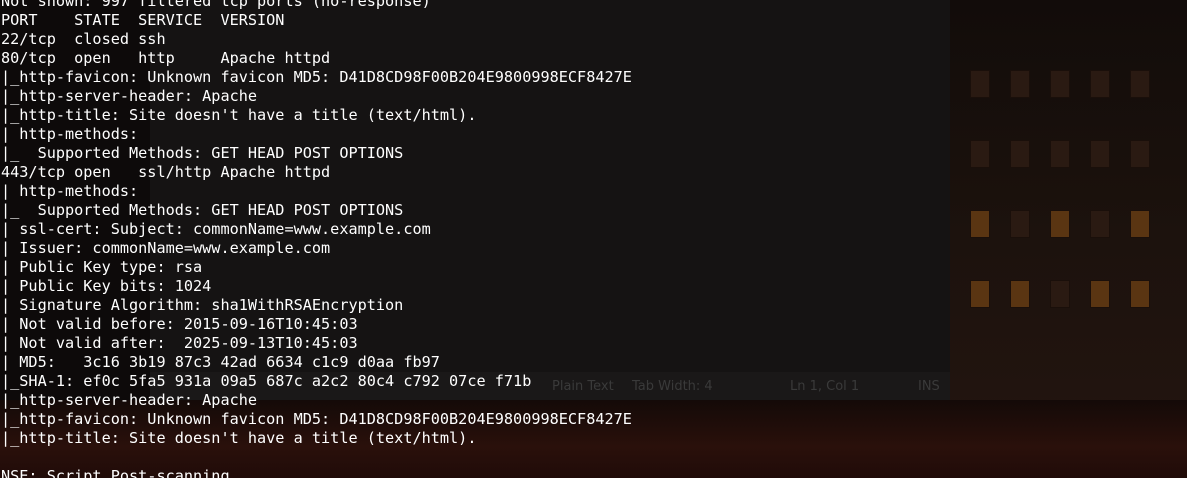 This screenshot has height=478, width=1187. I want to click on terminal-line: | Issuer: commonName=www.example.com, so click(166, 248).